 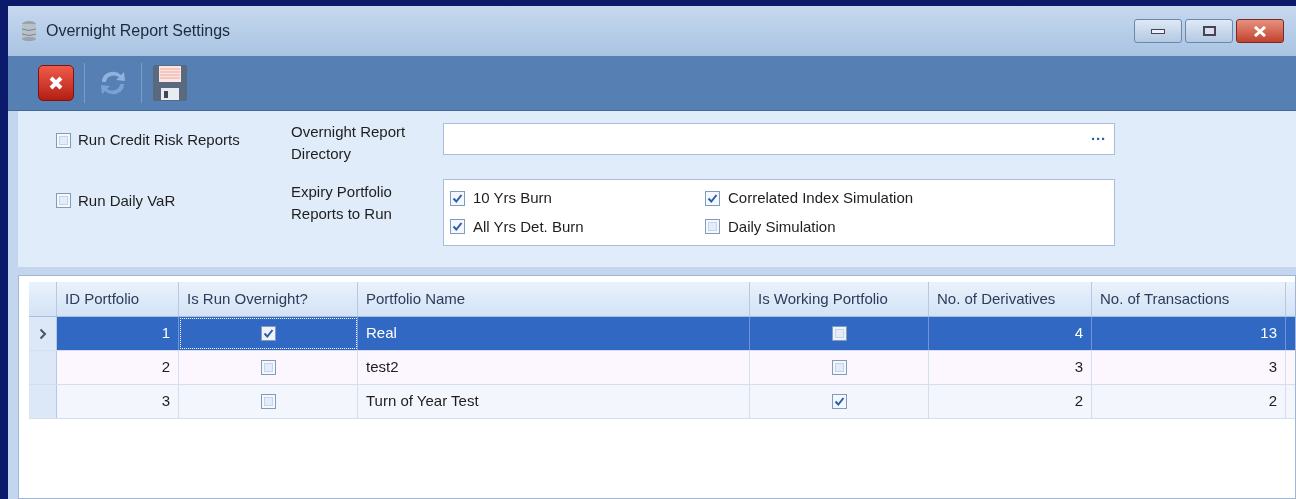 What do you see at coordinates (42, 333) in the screenshot?
I see `chevron-right-icon` at bounding box center [42, 333].